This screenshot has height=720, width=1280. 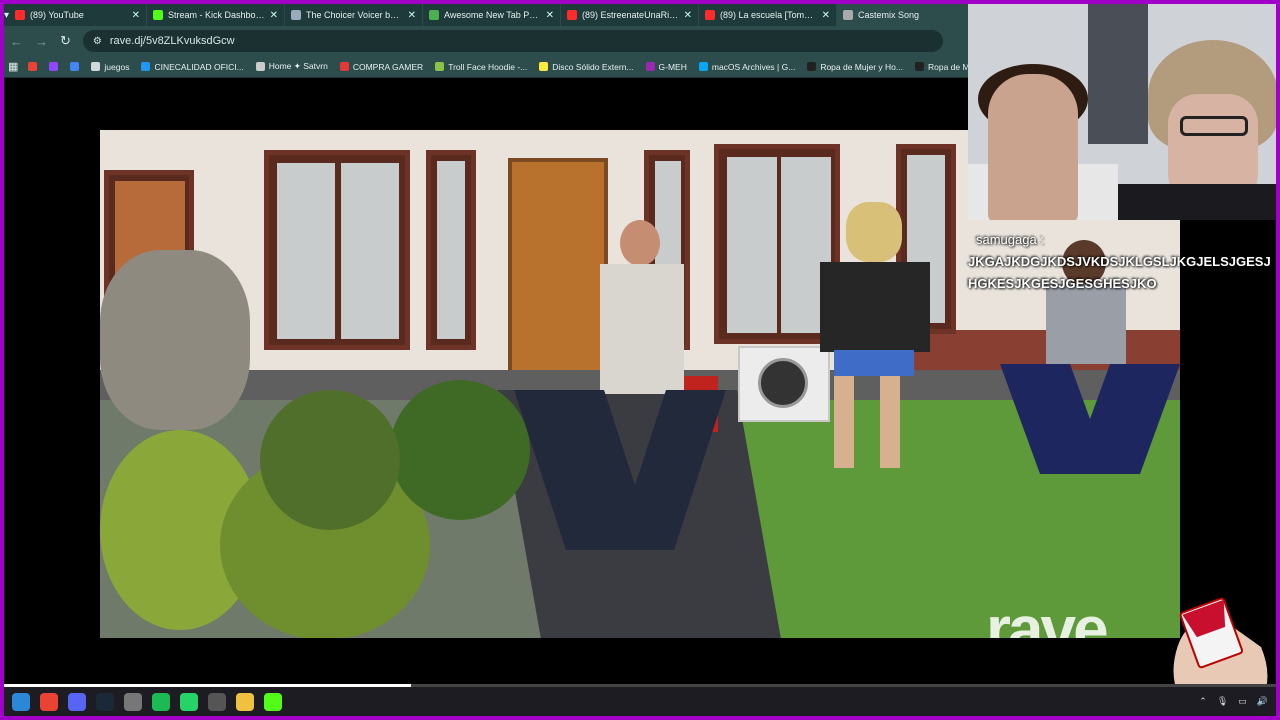 What do you see at coordinates (97, 41) in the screenshot?
I see `site-info-icon: ⚙` at bounding box center [97, 41].